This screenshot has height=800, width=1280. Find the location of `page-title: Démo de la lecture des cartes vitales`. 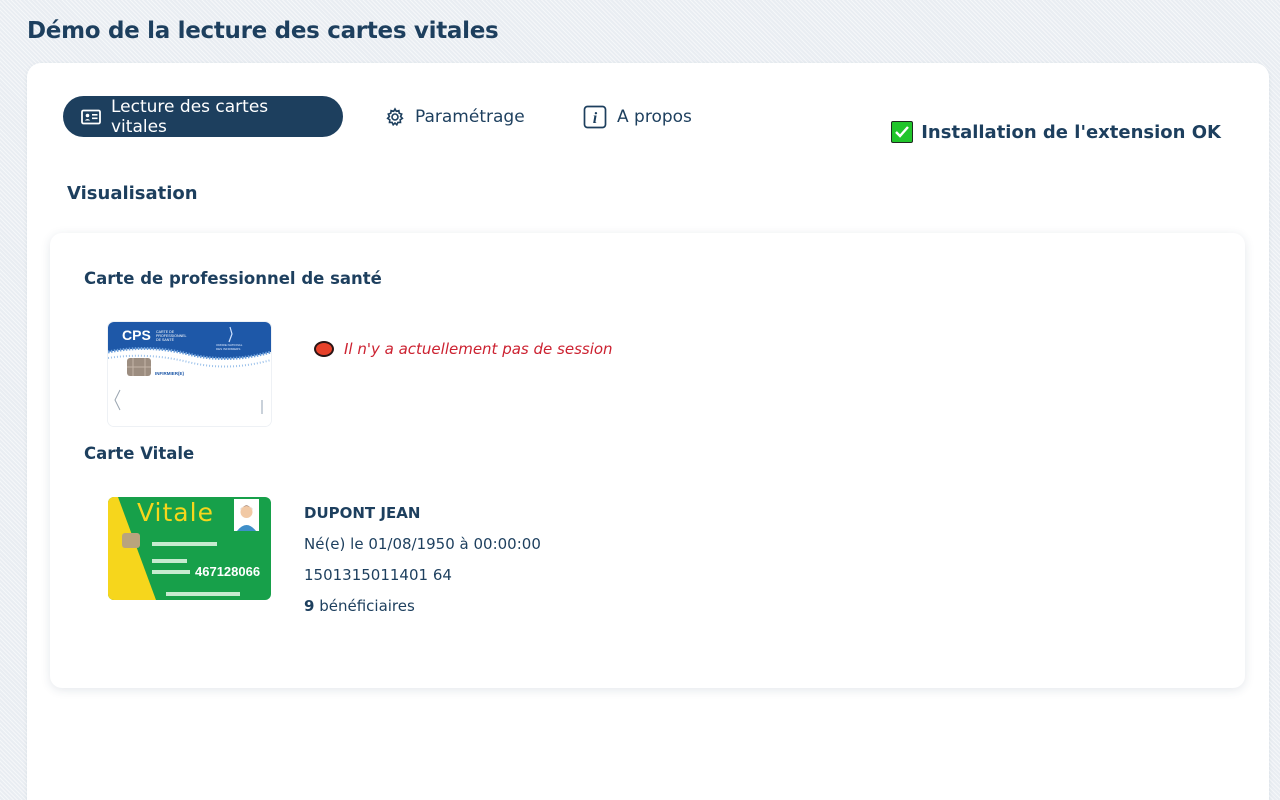

page-title: Démo de la lecture des cartes vitales is located at coordinates (263, 31).